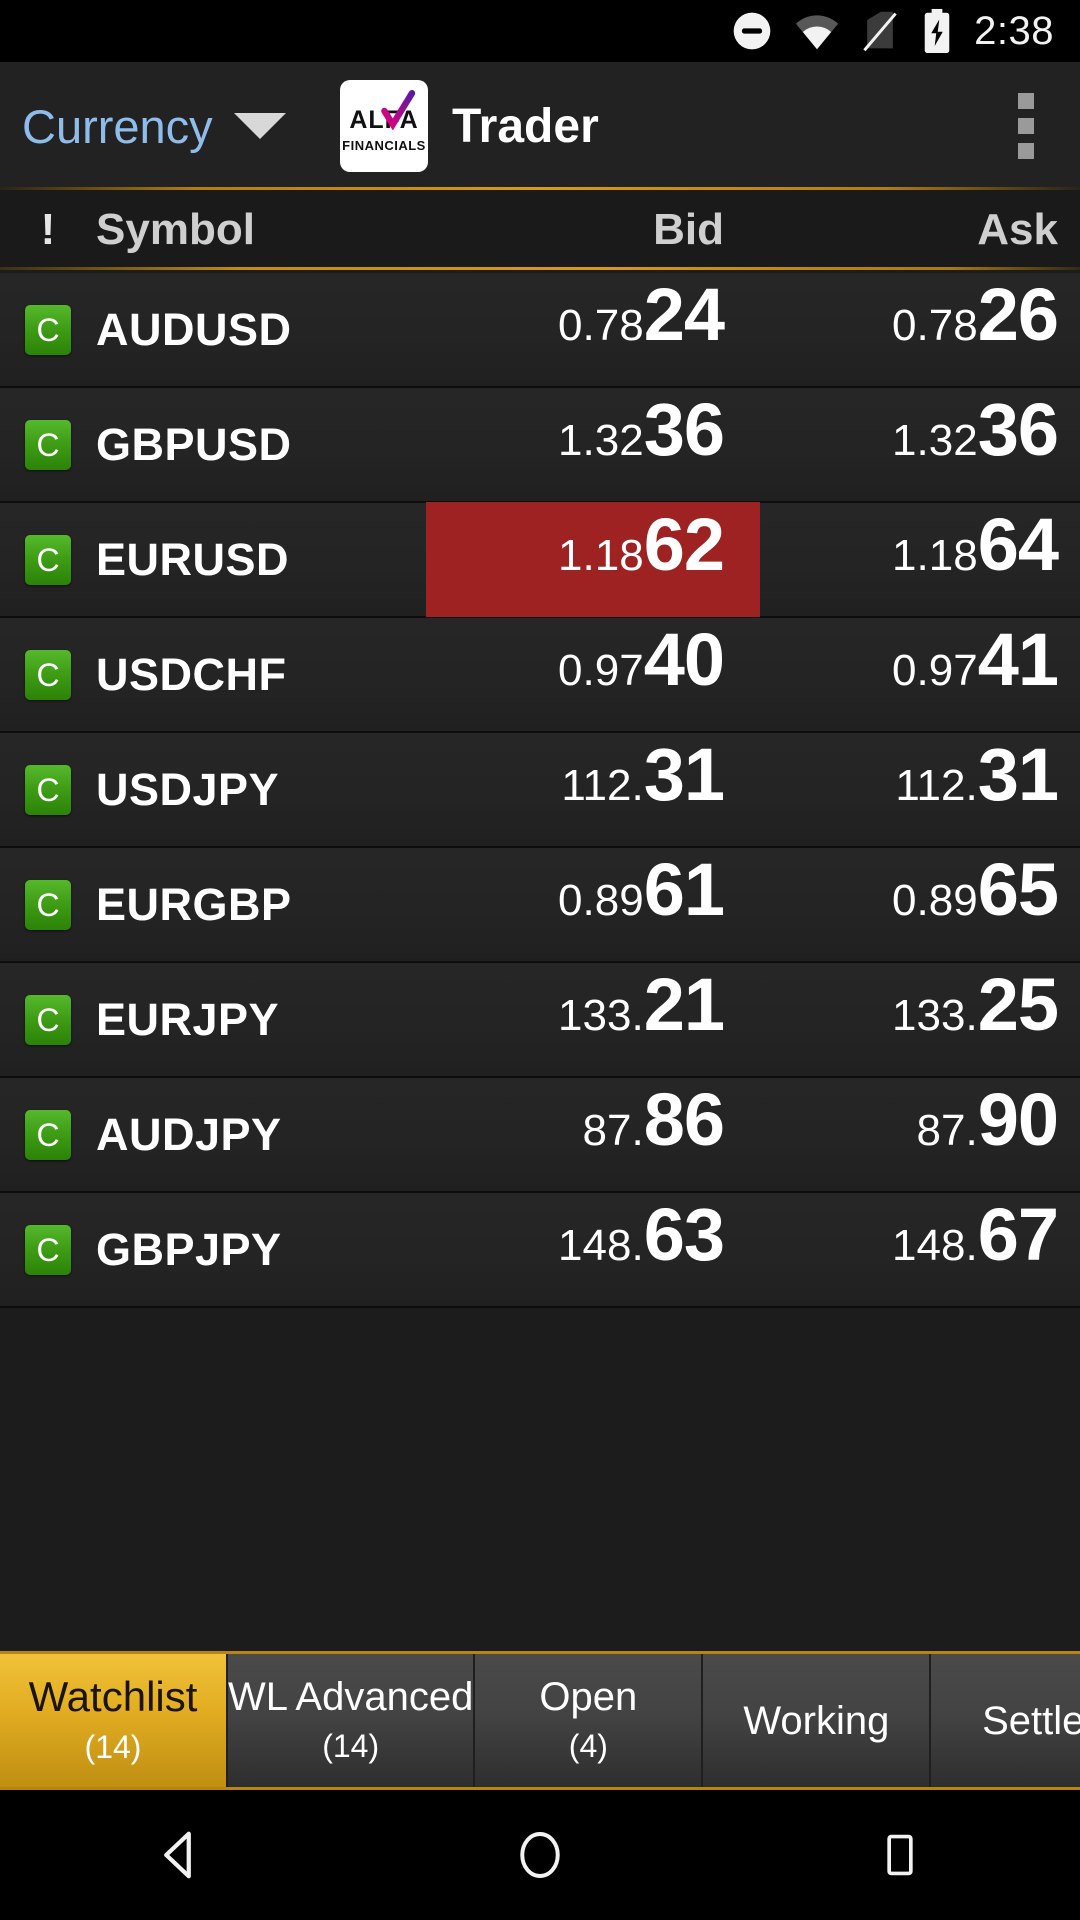  I want to click on ask-price-major: 112., so click(936, 785).